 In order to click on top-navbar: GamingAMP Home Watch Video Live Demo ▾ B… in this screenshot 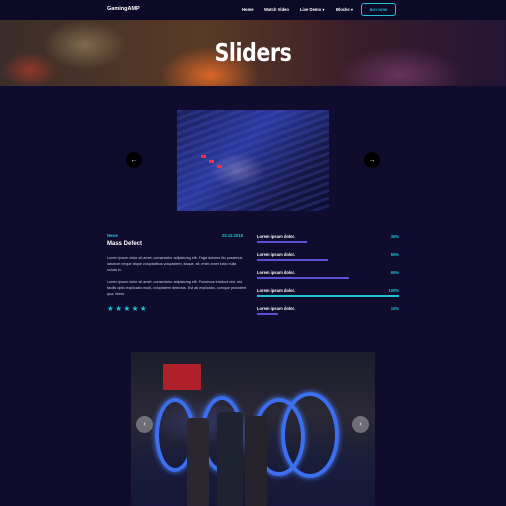, I will do `click(253, 10)`.